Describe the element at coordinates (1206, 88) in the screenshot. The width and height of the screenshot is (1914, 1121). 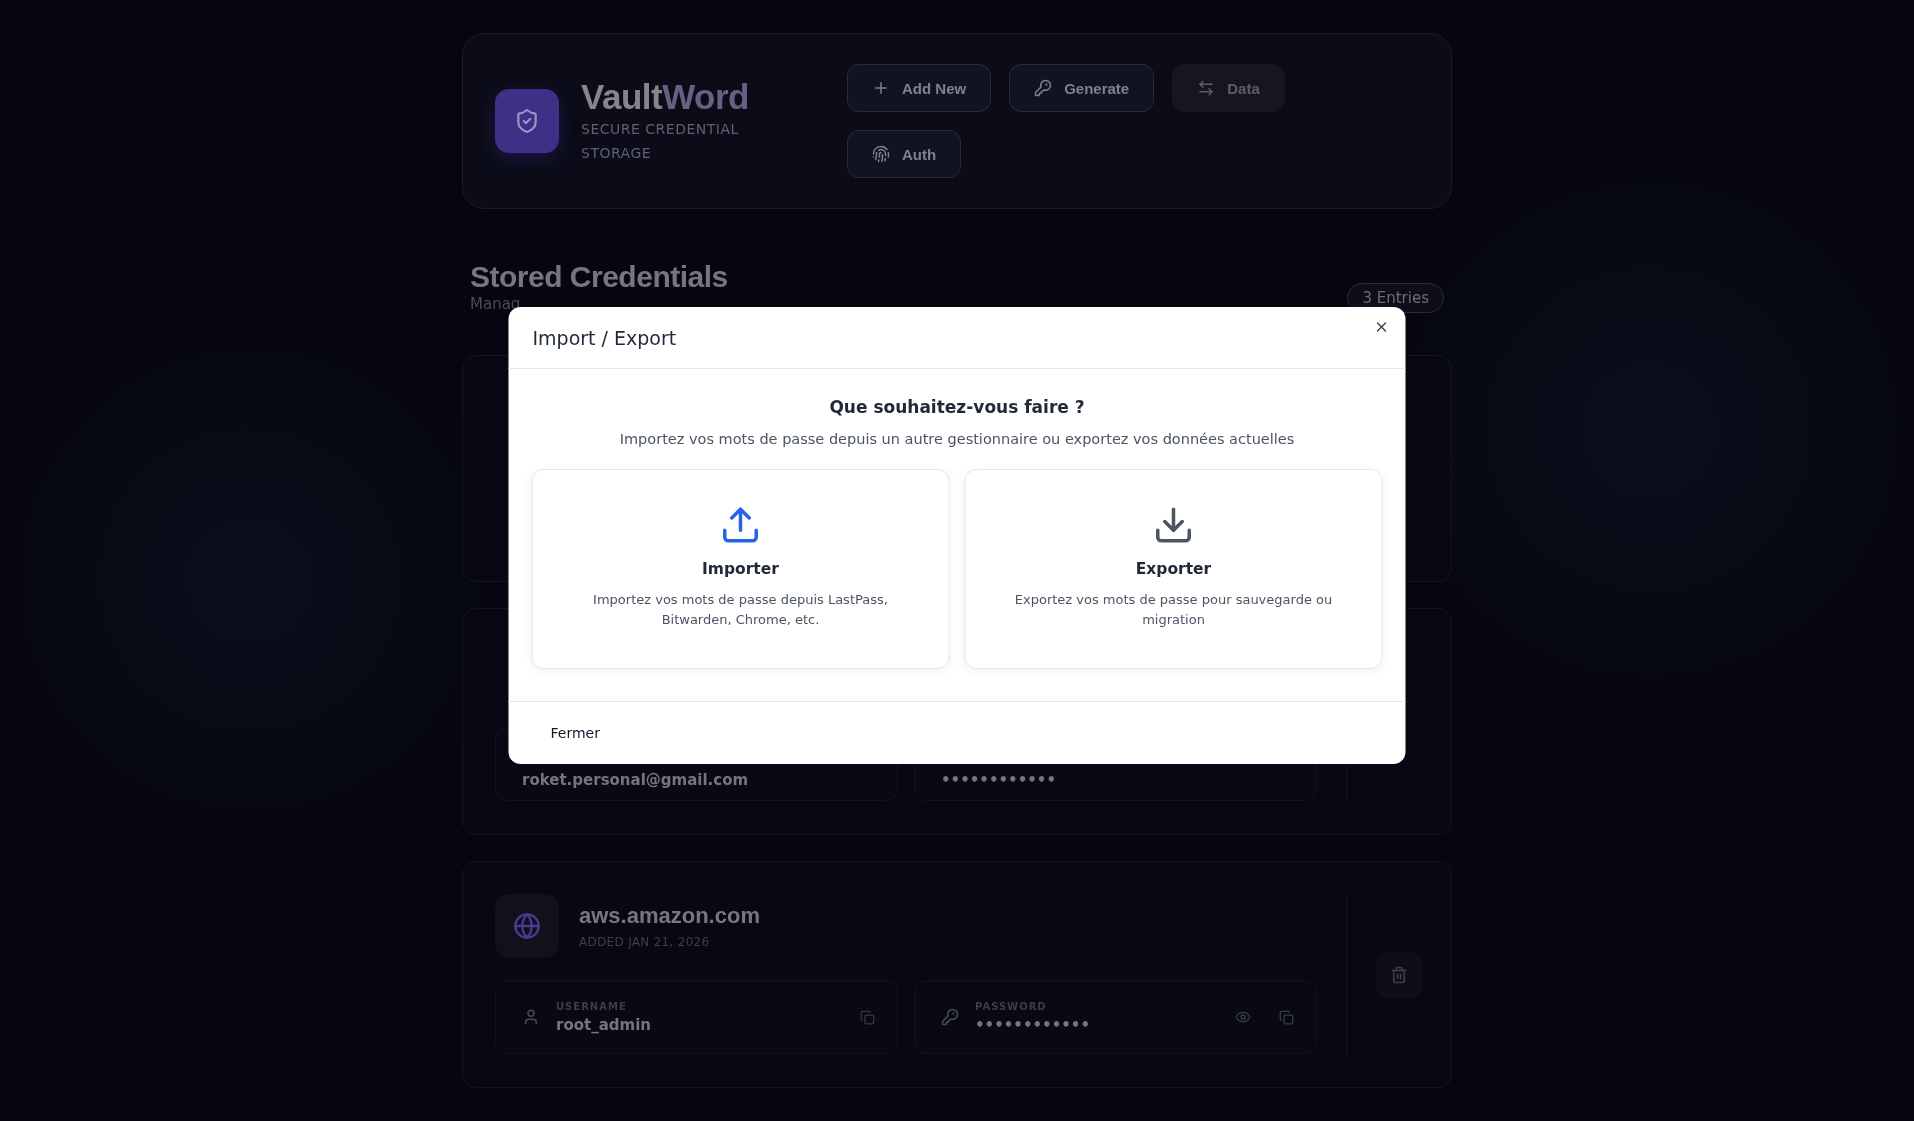
I see `swap-arrows-icon` at that location.